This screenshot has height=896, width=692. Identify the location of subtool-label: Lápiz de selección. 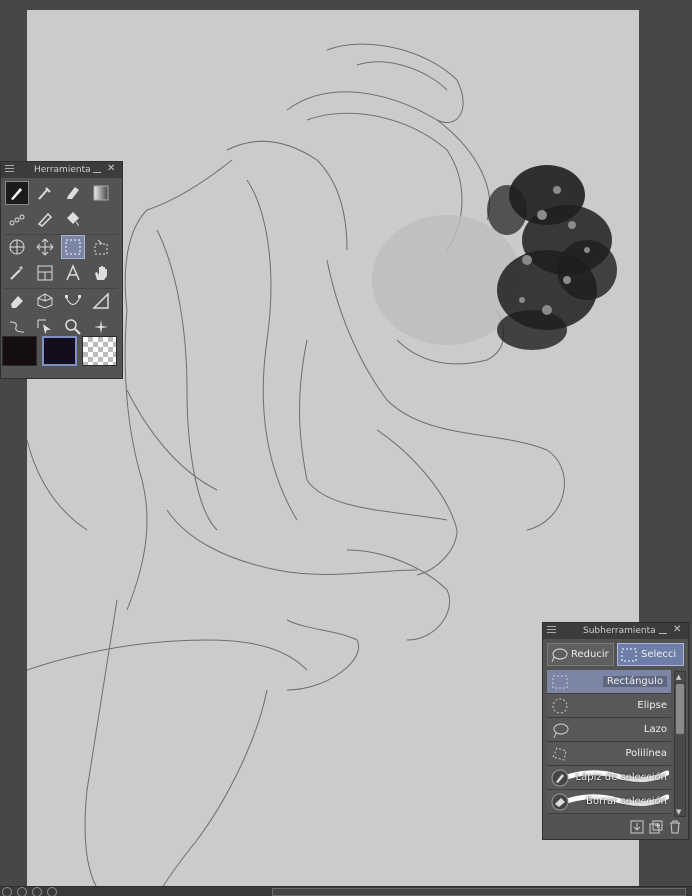
(621, 777).